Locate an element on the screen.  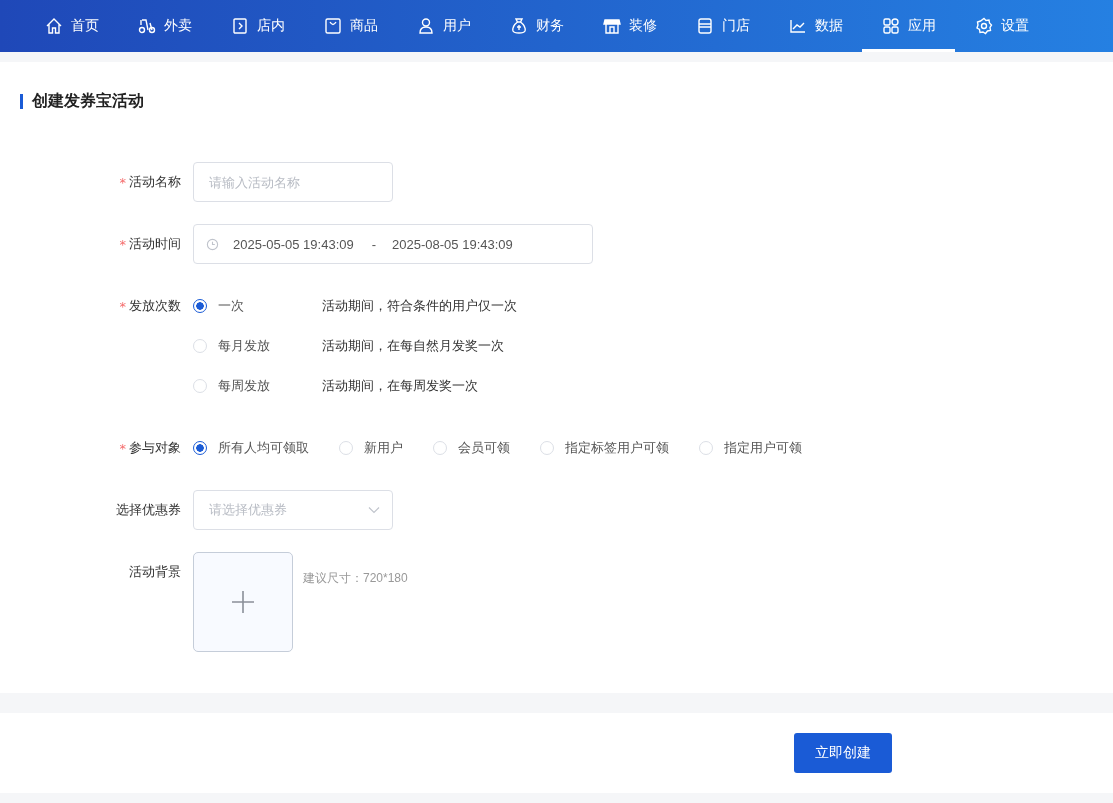
storefront-icon is located at coordinates (611, 26).